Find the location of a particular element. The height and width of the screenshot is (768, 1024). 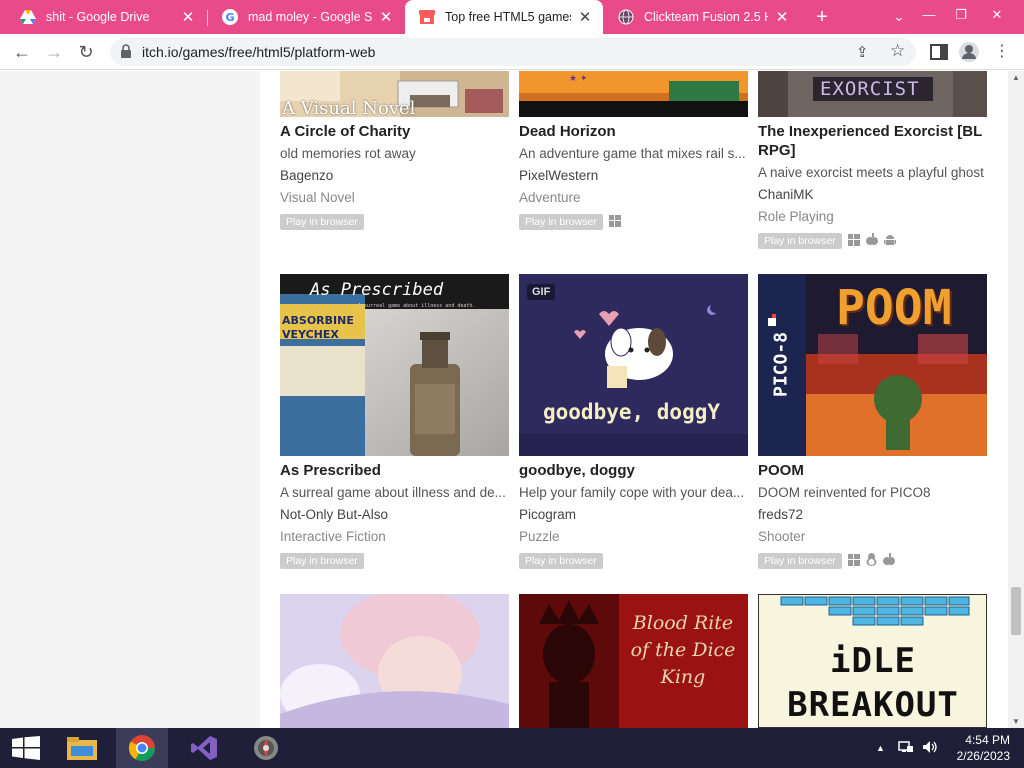

globe-icon is located at coordinates (626, 17).